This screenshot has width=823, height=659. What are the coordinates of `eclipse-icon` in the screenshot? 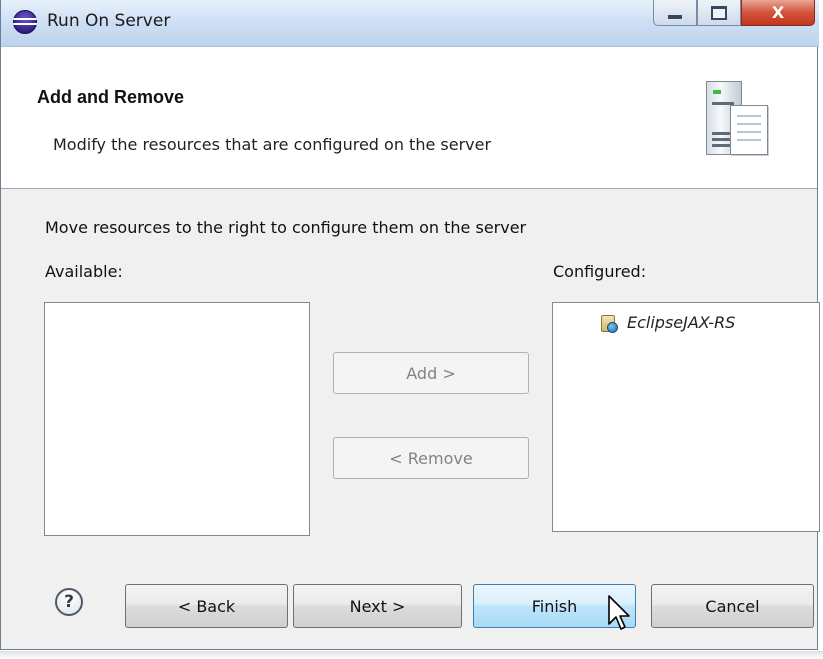 It's located at (25, 22).